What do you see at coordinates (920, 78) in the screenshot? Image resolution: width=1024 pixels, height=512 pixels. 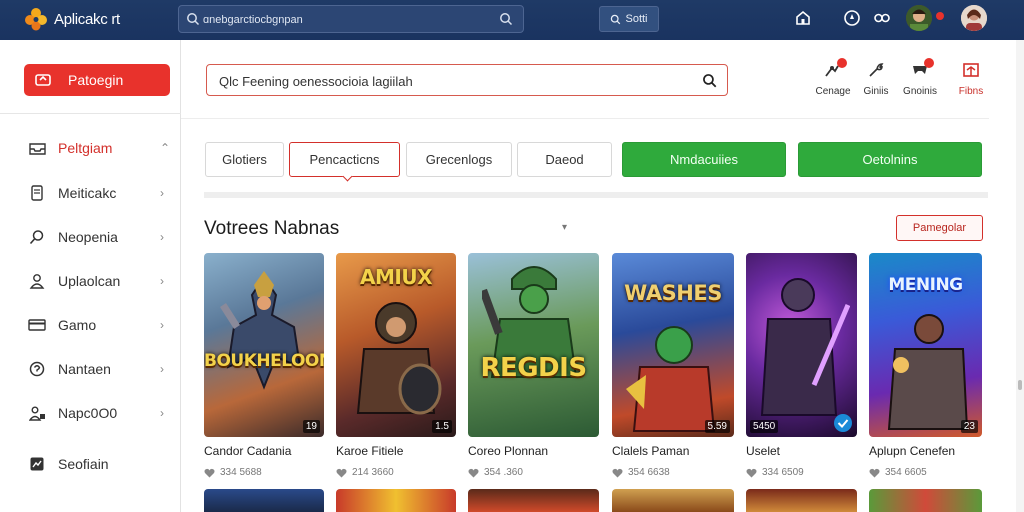 I see `header-action-2: Gnoinis` at bounding box center [920, 78].